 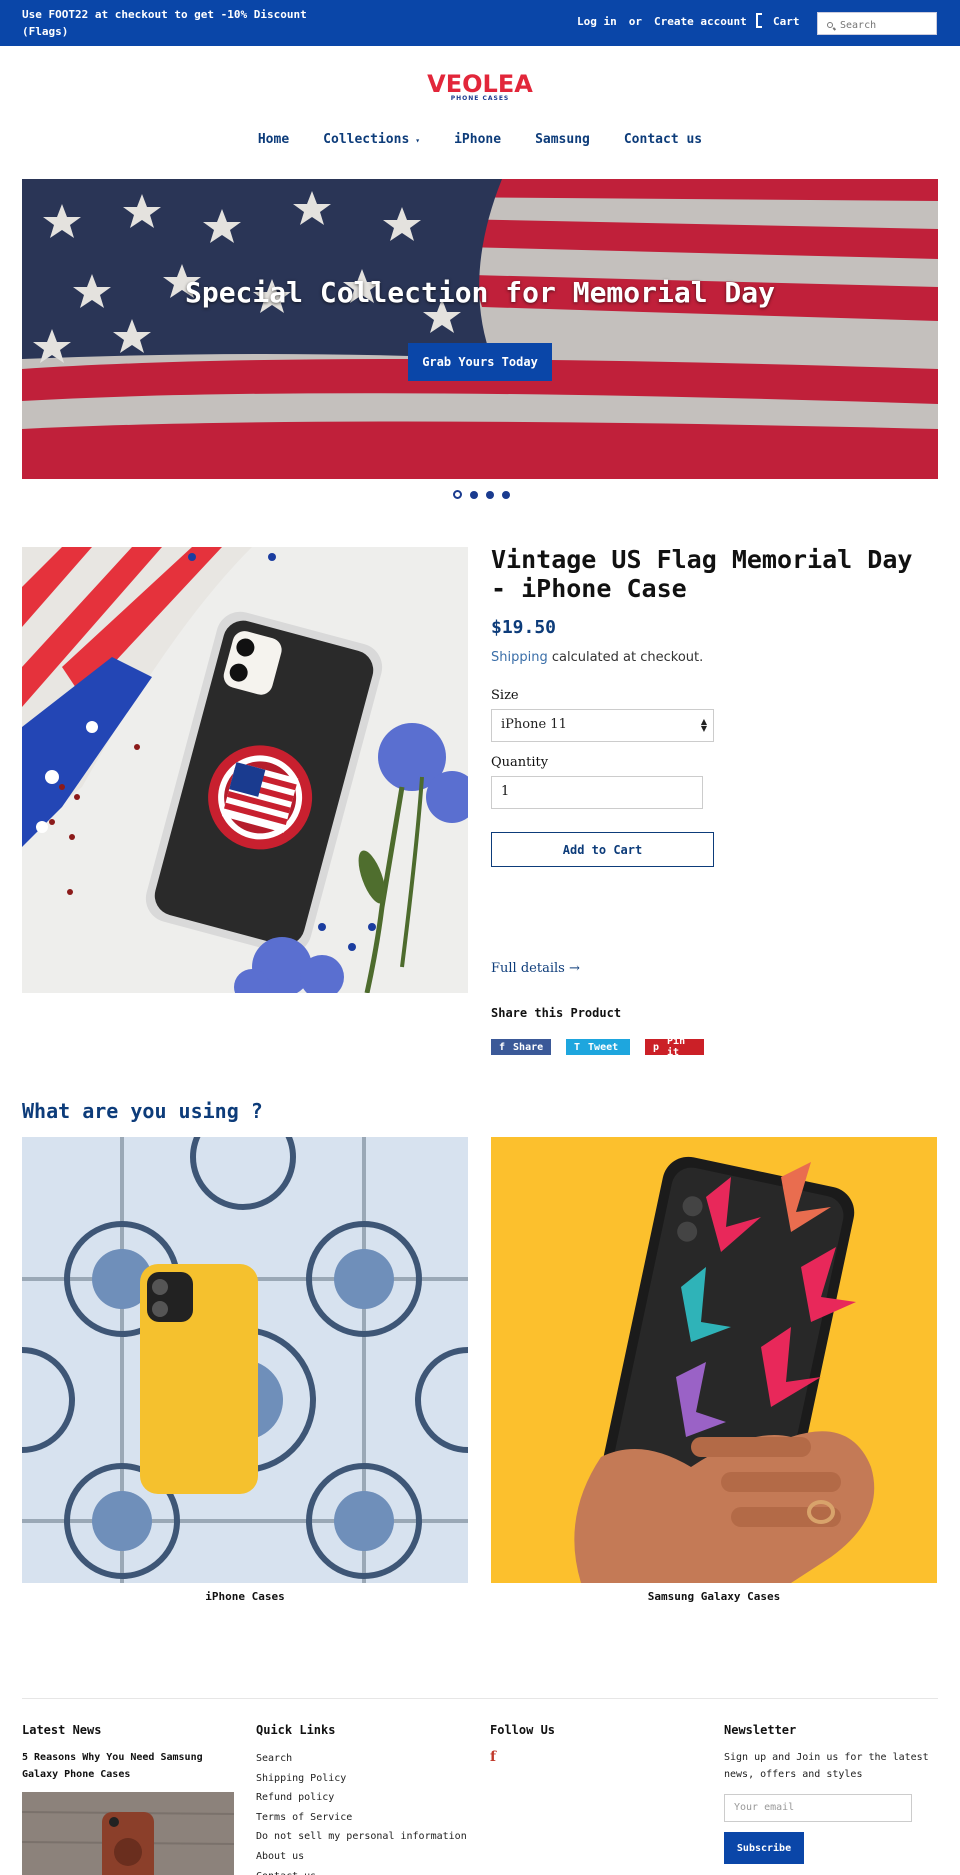 I want to click on search-box, so click(x=877, y=24).